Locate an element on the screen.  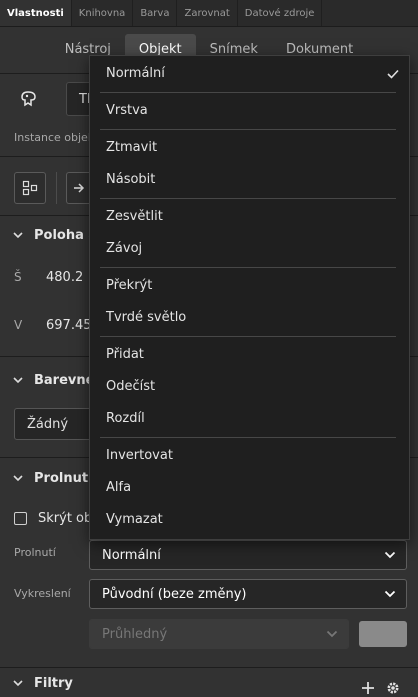
blend-menu-item: Odečíst is located at coordinates (249, 386).